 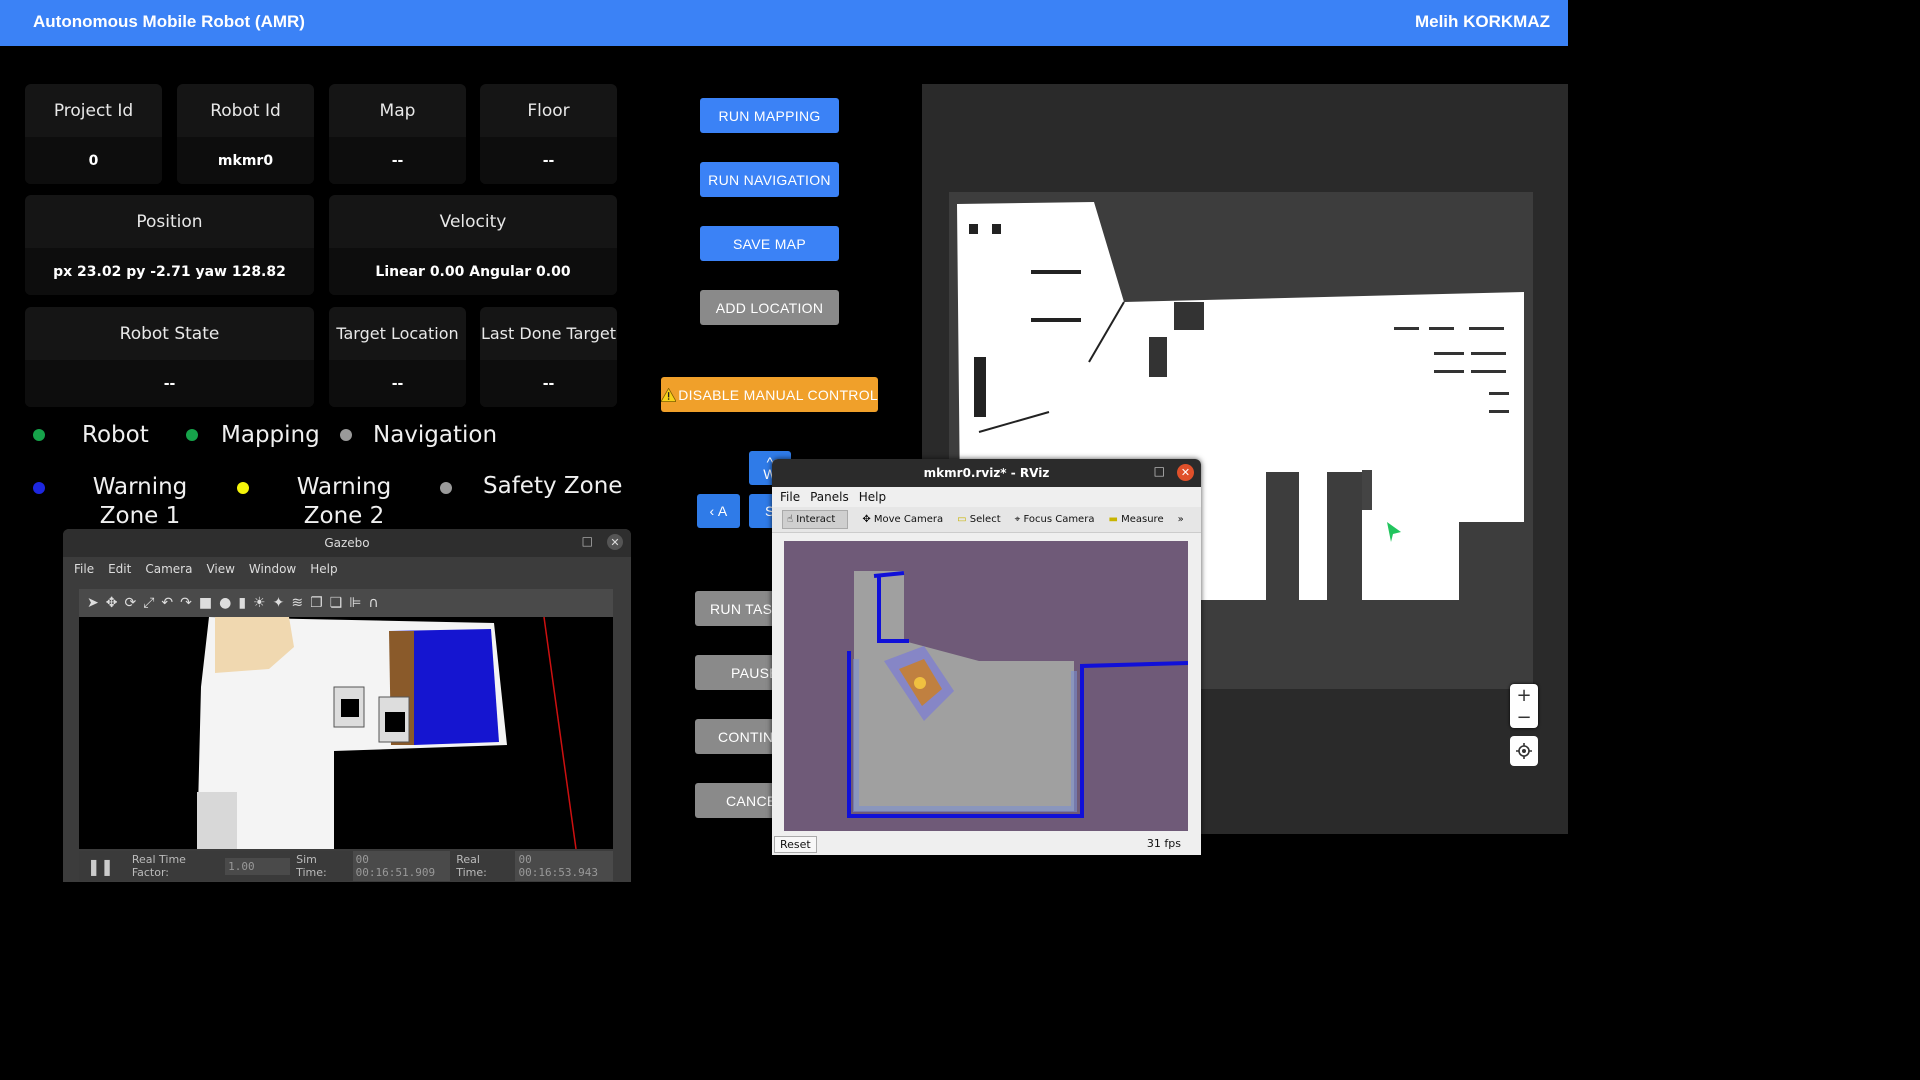 I want to click on more-tools-icon: », so click(x=1181, y=519).